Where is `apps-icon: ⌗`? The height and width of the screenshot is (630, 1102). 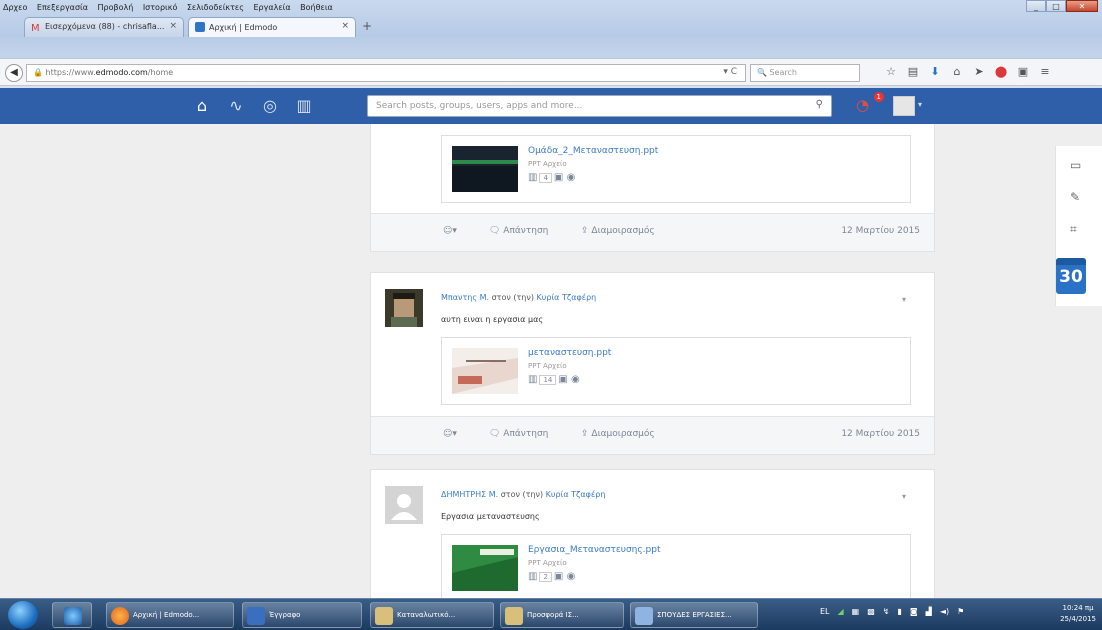 apps-icon: ⌗ is located at coordinates (1073, 229).